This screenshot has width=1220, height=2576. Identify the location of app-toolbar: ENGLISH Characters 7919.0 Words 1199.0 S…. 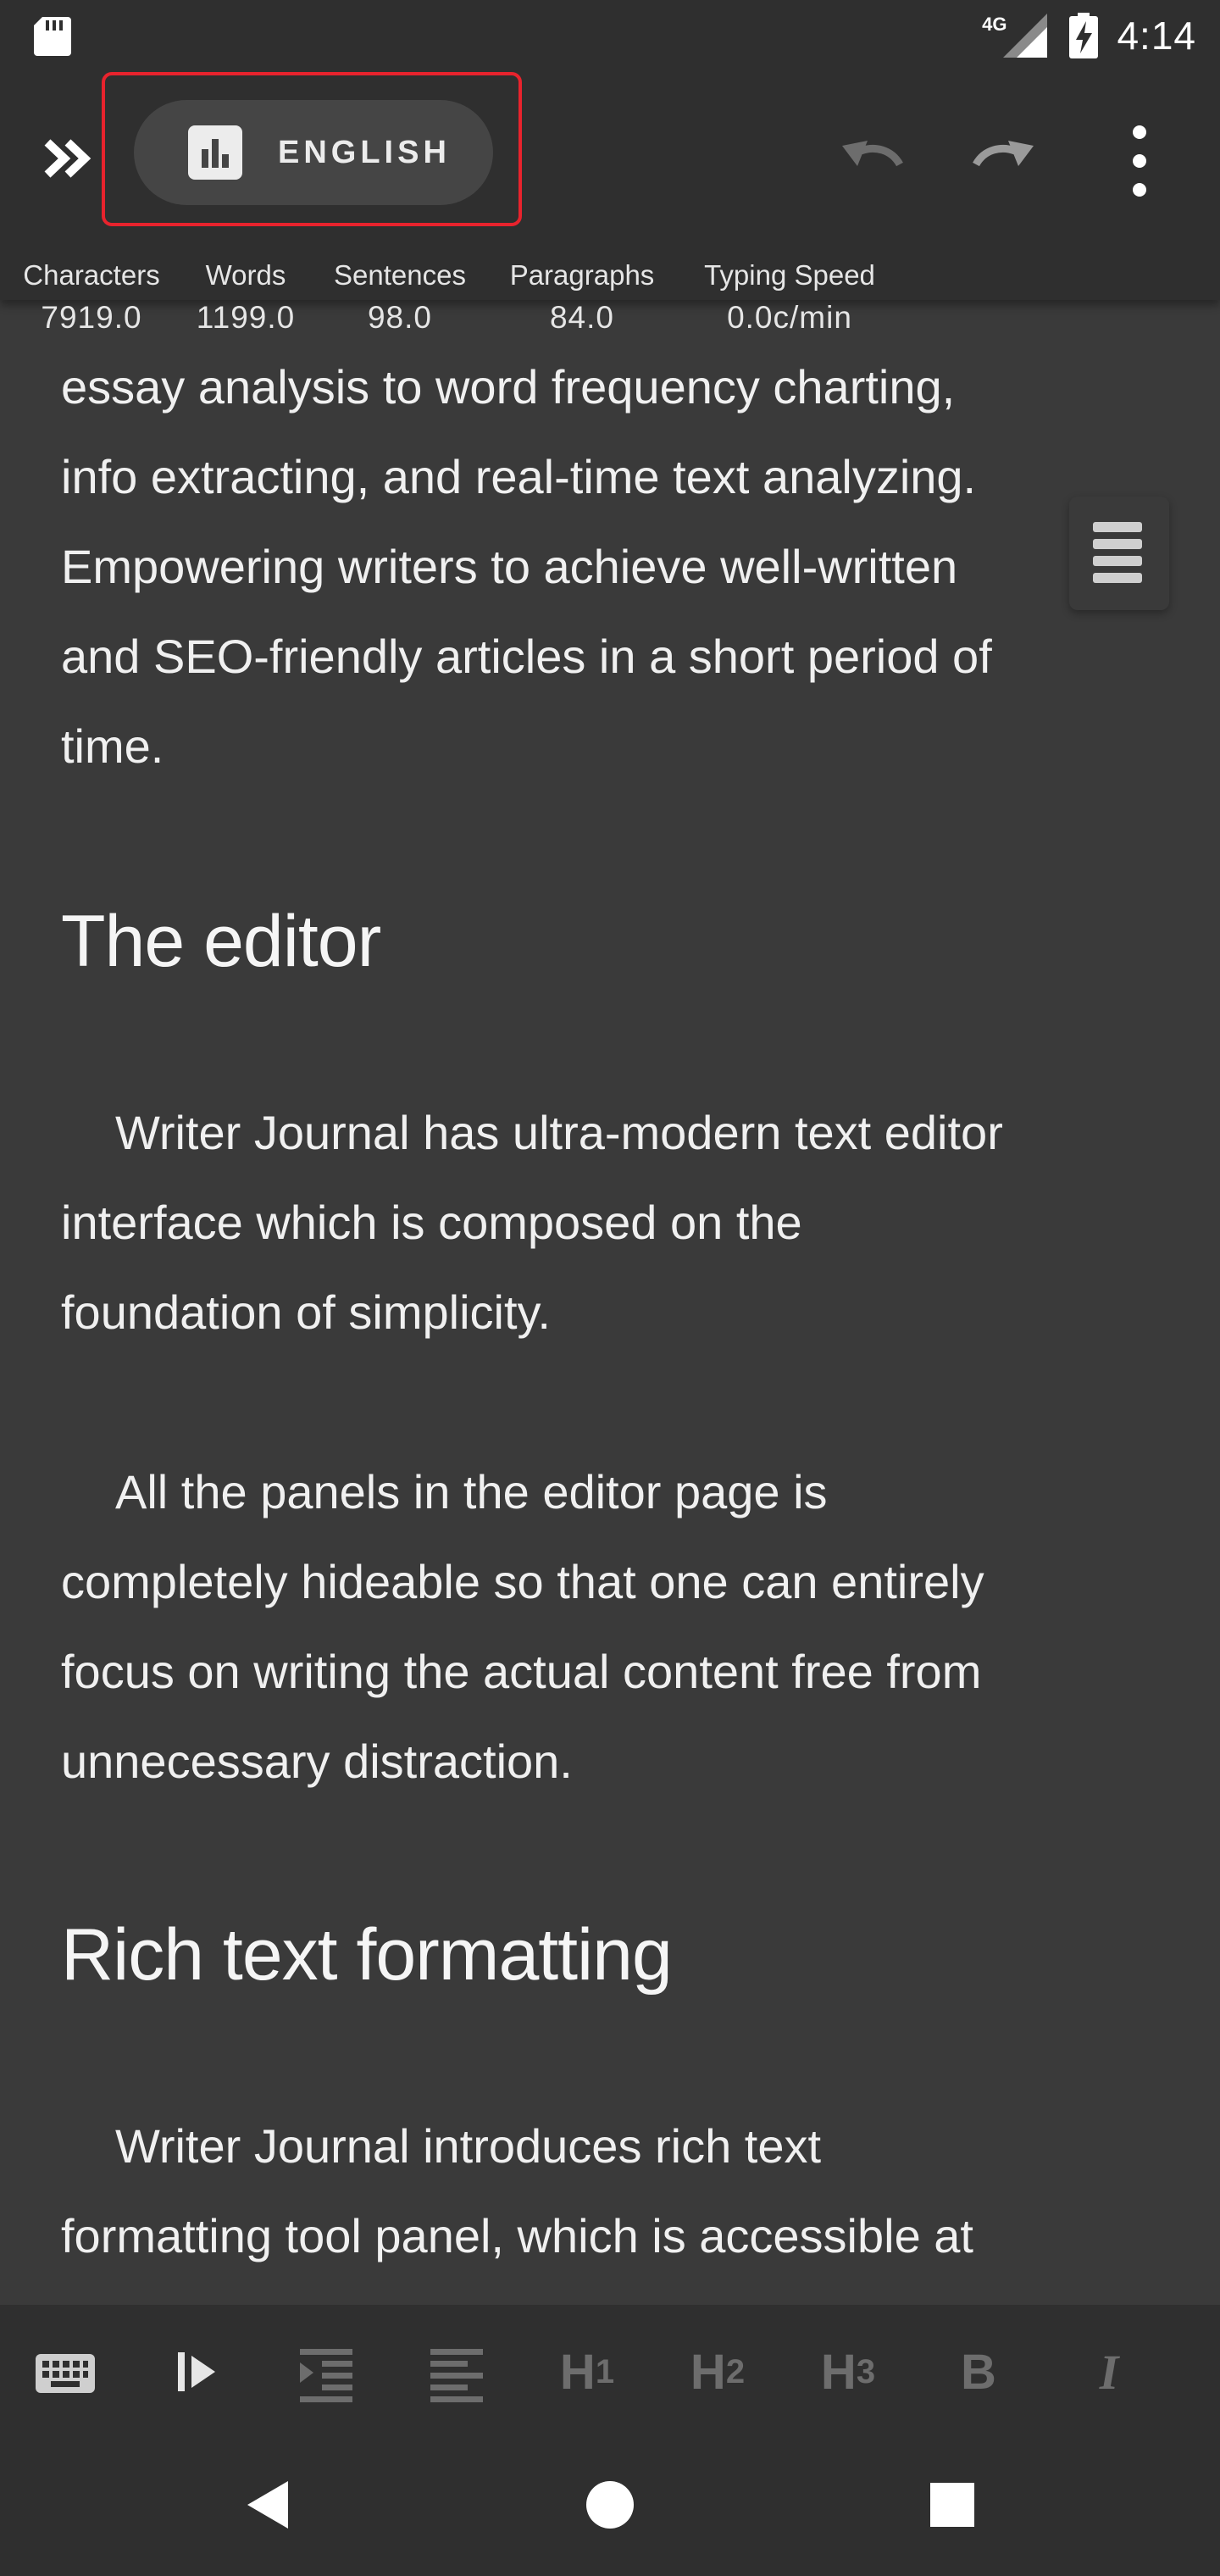
(610, 203).